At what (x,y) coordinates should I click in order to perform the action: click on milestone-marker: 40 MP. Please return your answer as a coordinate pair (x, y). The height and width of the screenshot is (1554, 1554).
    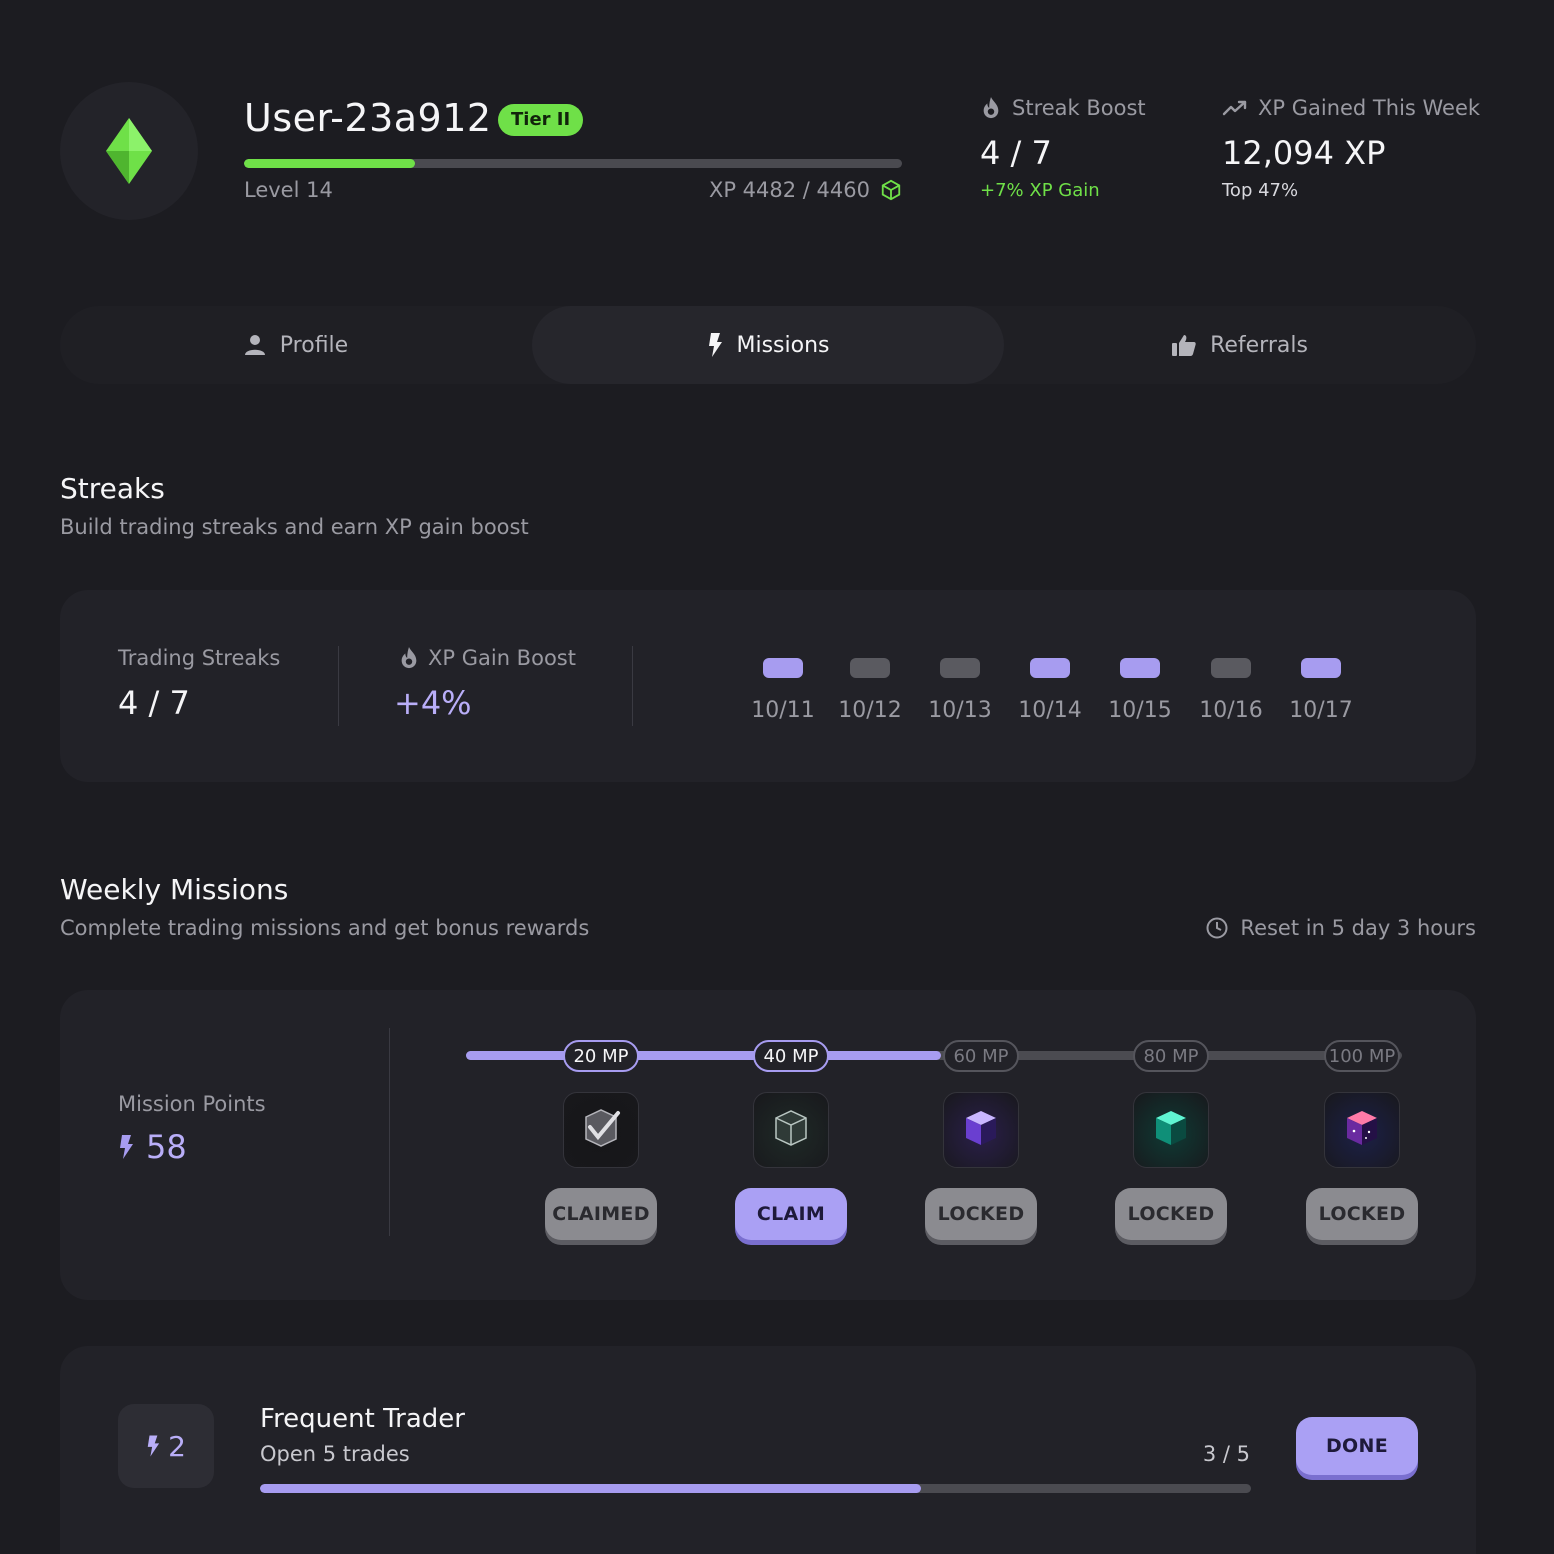
    Looking at the image, I should click on (791, 1056).